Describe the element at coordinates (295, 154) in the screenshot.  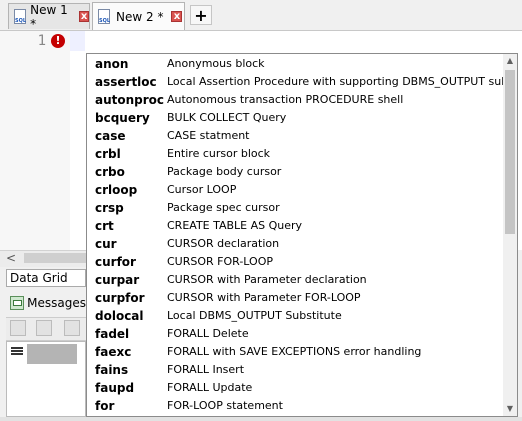
I see `autocomplete-item-crbl: crbl Entire cursor block` at that location.